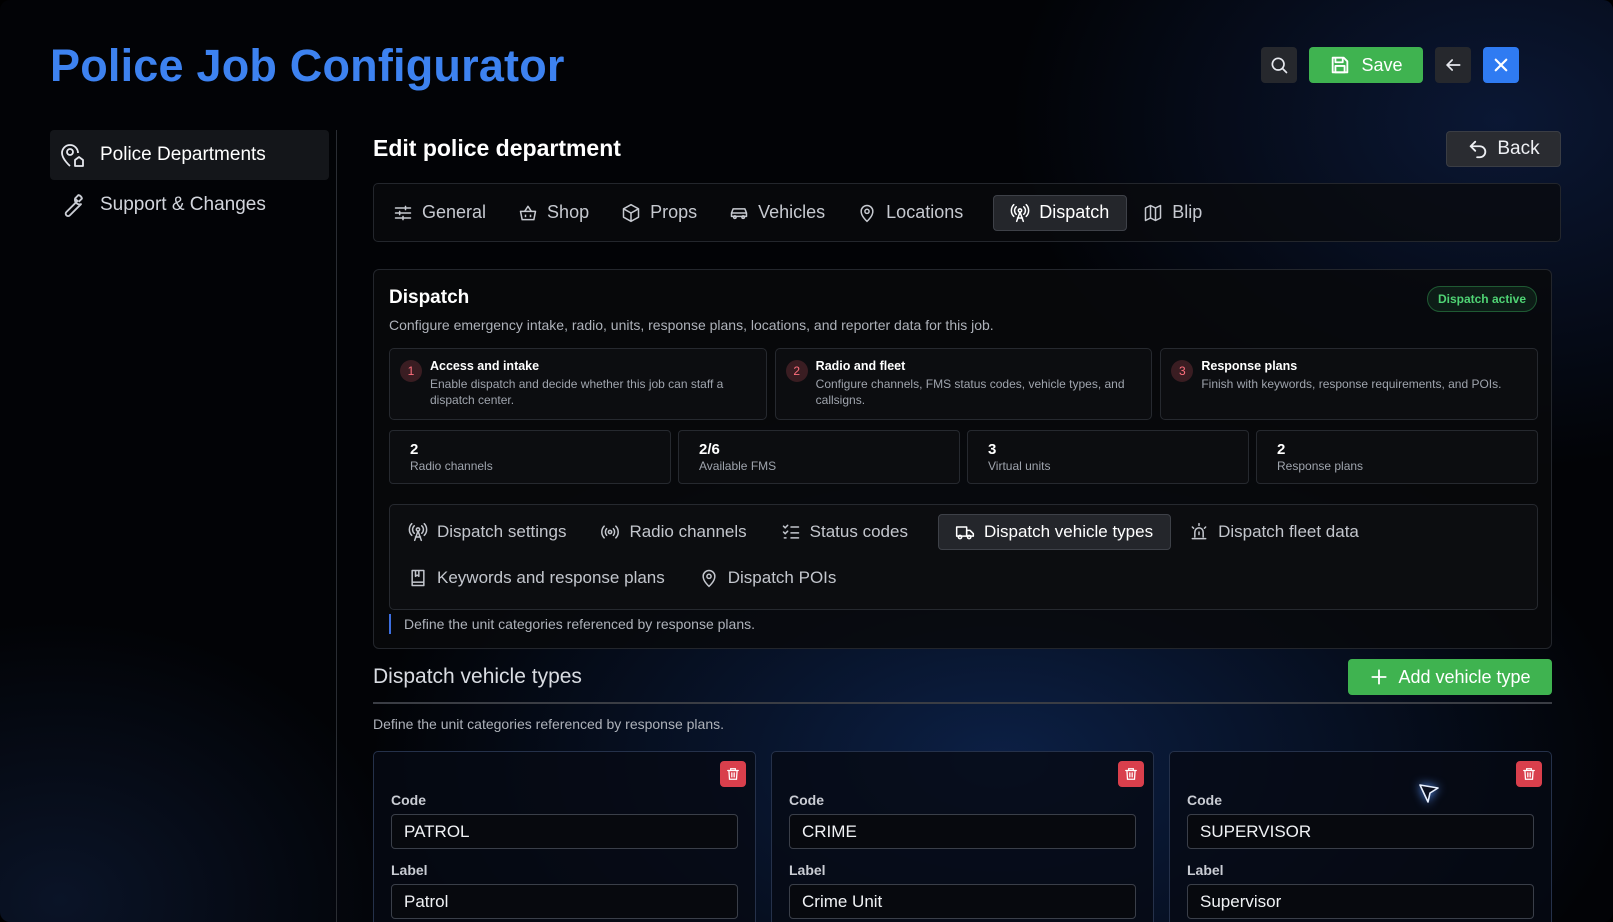 This screenshot has height=922, width=1613. I want to click on label-input: Crime Unit, so click(962, 901).